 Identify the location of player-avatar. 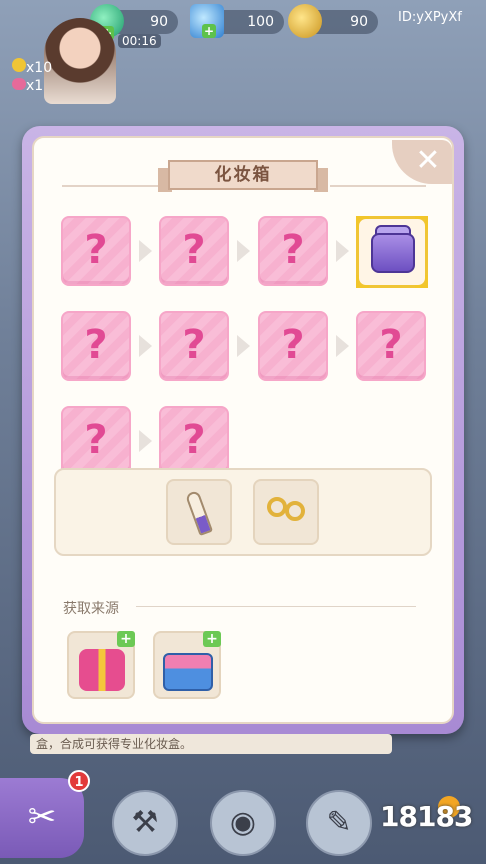
(80, 61).